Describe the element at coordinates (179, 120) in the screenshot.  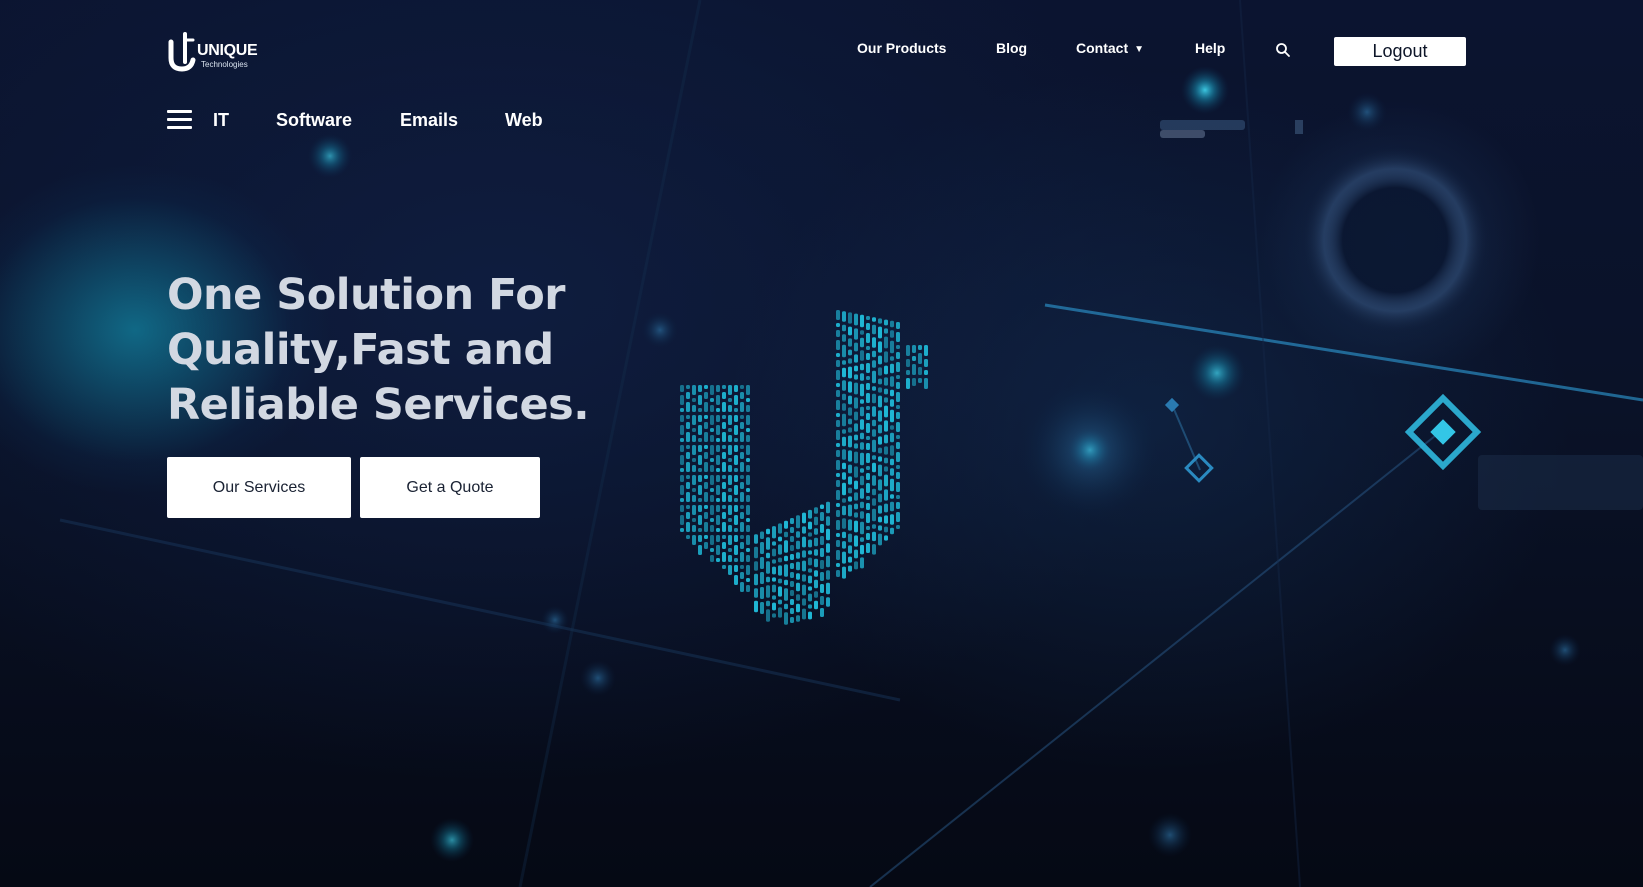
I see `hamburger-icon` at that location.